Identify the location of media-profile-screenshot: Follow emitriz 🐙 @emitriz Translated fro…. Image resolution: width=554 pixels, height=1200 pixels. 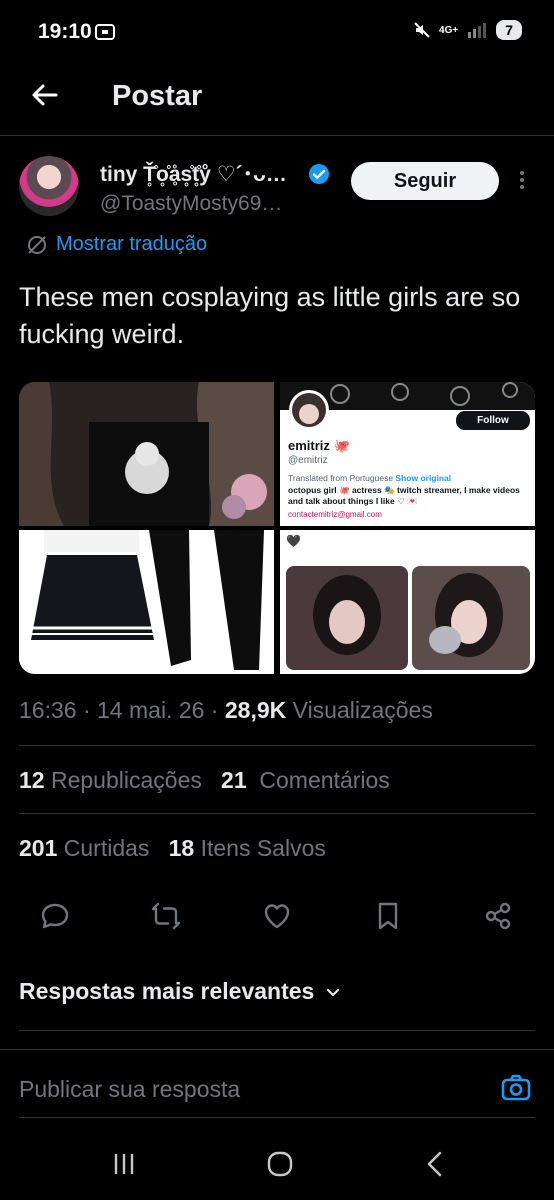
(407, 454).